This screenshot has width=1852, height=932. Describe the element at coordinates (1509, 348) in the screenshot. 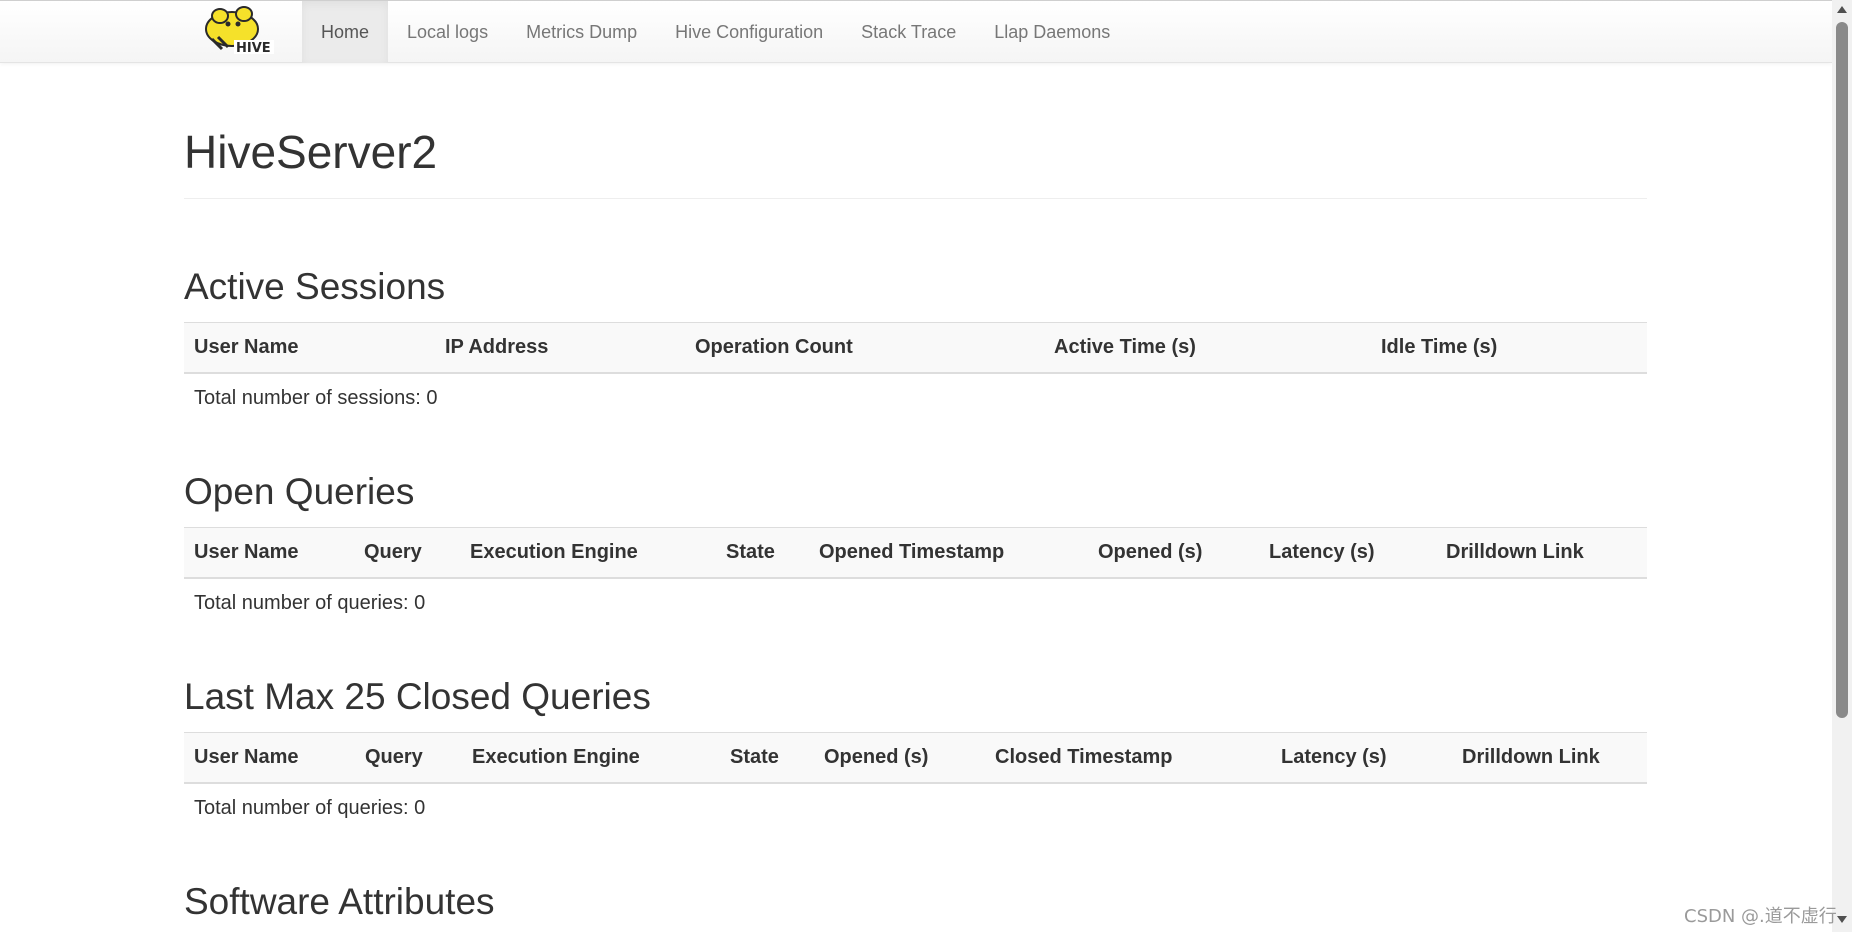

I see `column-header: Idle Time (s)` at that location.